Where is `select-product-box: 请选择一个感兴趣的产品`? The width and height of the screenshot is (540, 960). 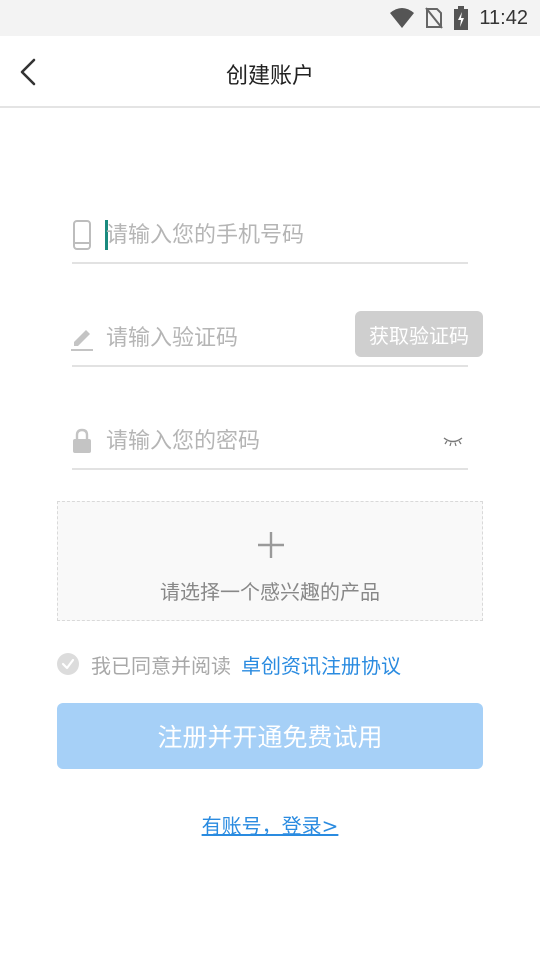 select-product-box: 请选择一个感兴趣的产品 is located at coordinates (270, 561).